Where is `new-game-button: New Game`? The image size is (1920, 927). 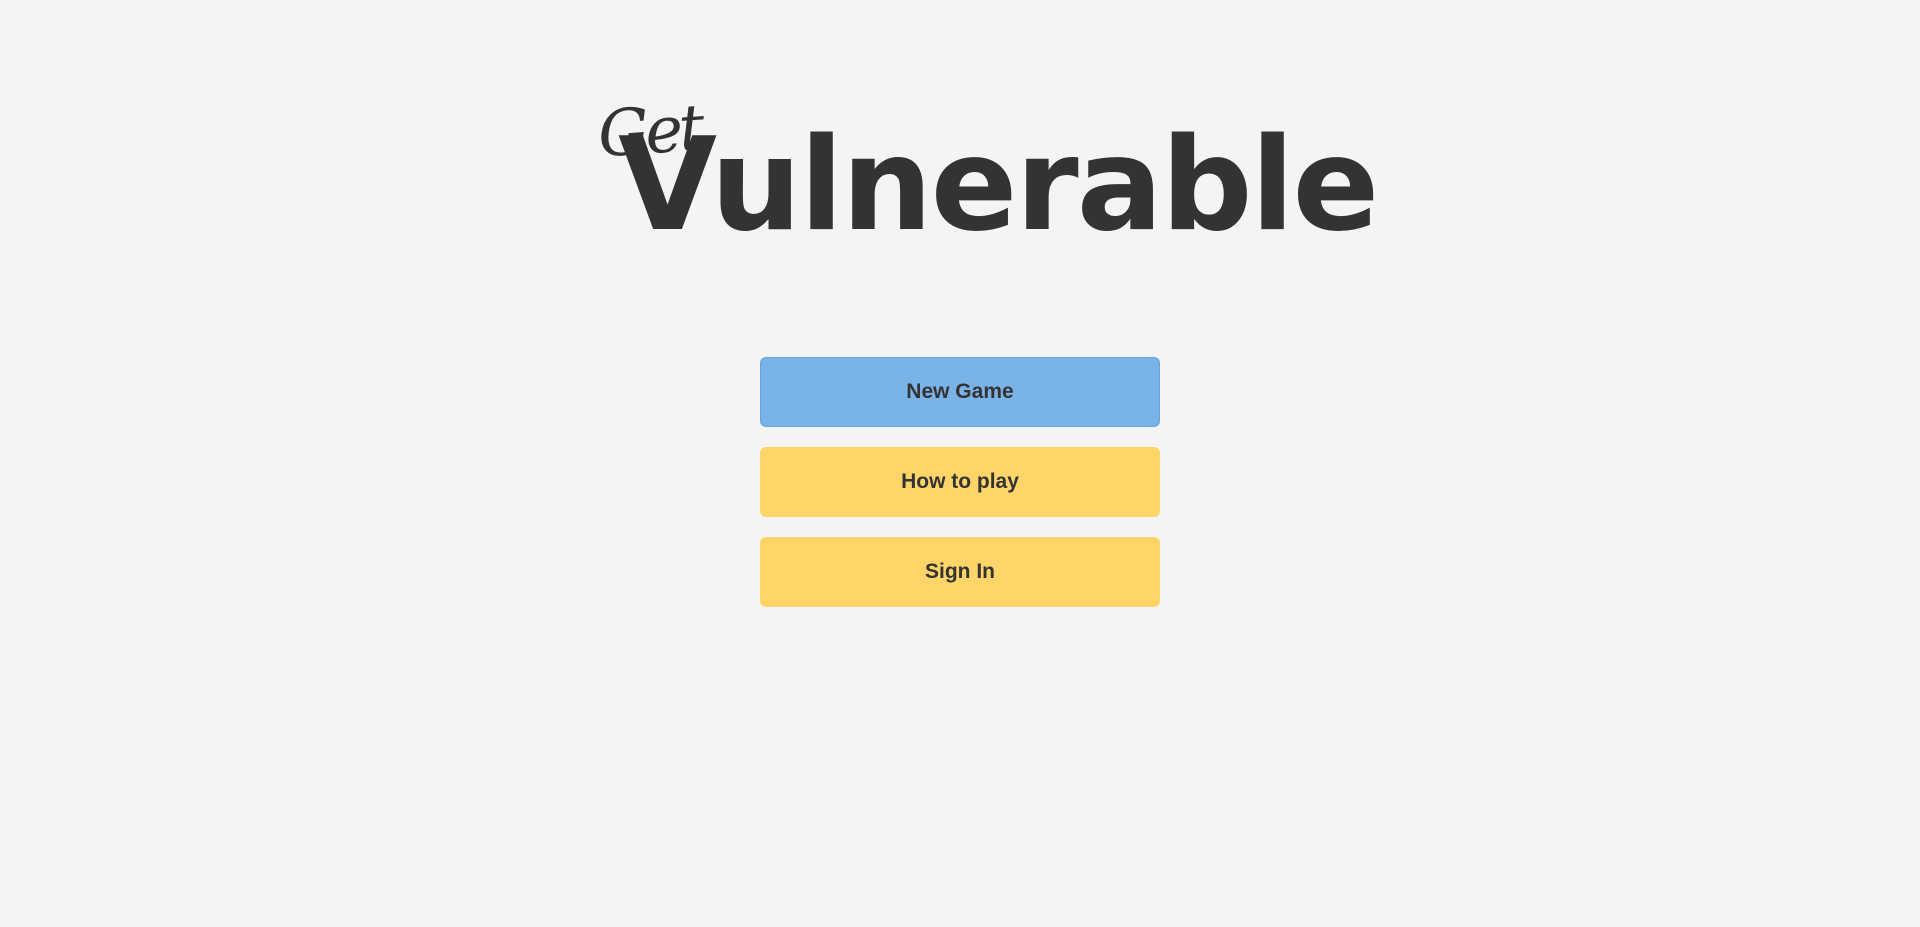
new-game-button: New Game is located at coordinates (960, 392).